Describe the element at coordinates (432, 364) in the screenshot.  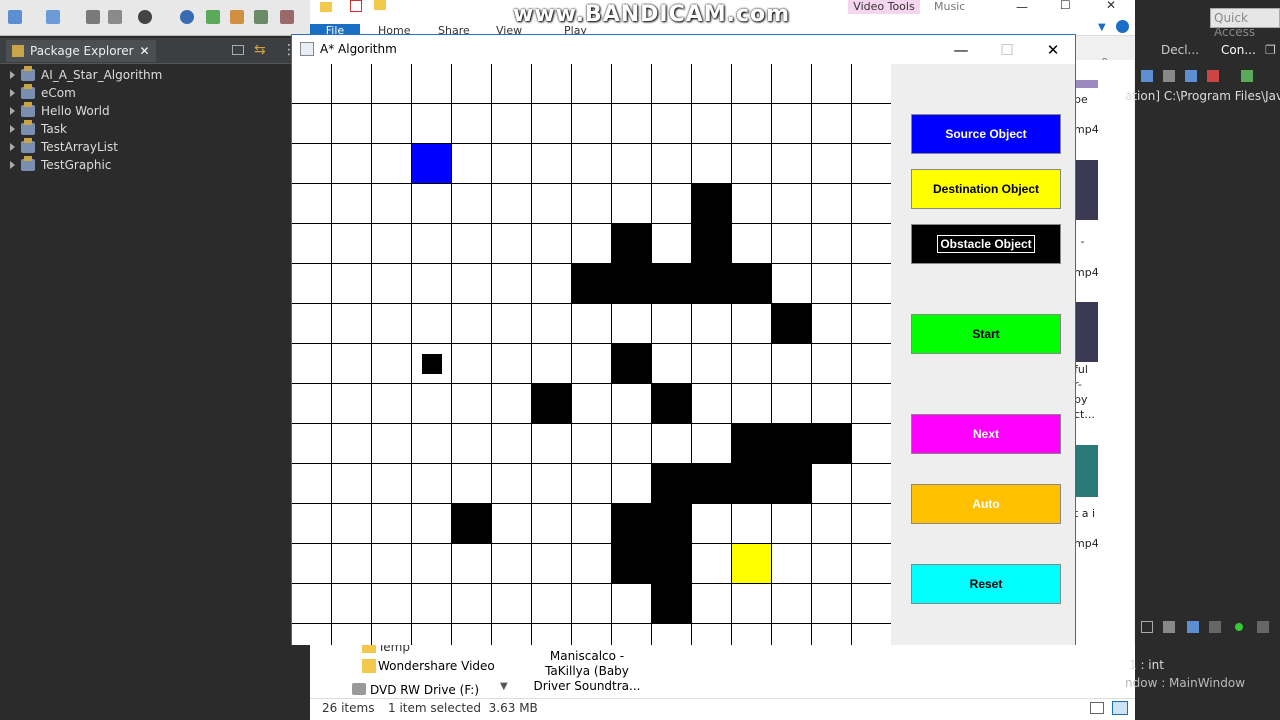
I see `obstacle-mark` at that location.